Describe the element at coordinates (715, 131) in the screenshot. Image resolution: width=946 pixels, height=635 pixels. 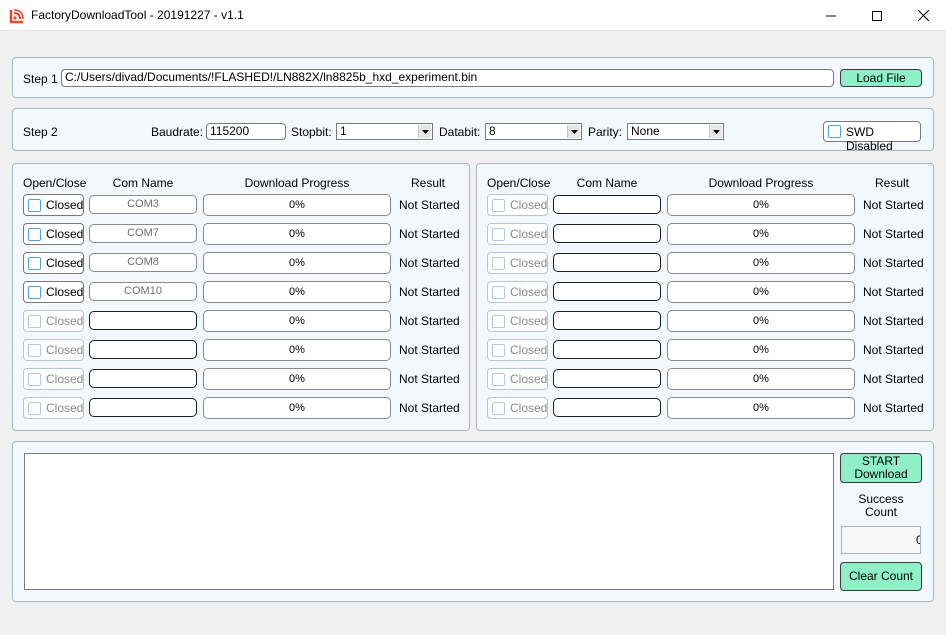
I see `chevron-down-icon` at that location.